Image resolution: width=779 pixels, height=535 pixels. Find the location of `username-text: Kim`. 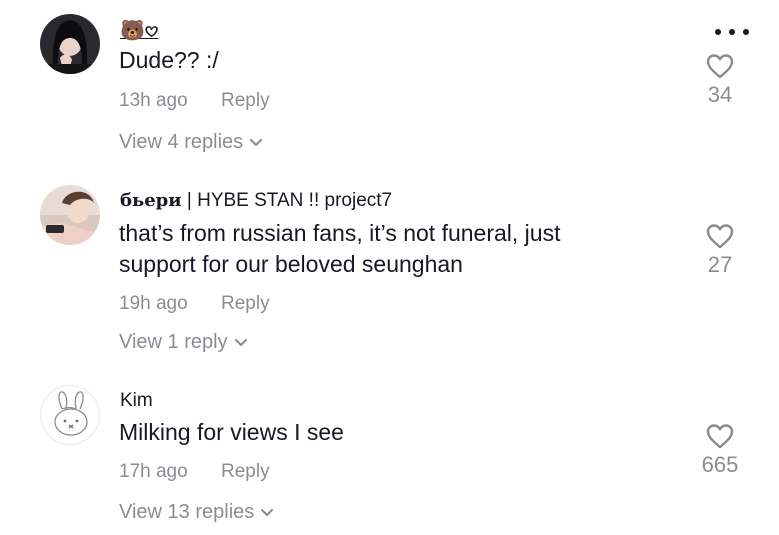

username-text: Kim is located at coordinates (136, 400).